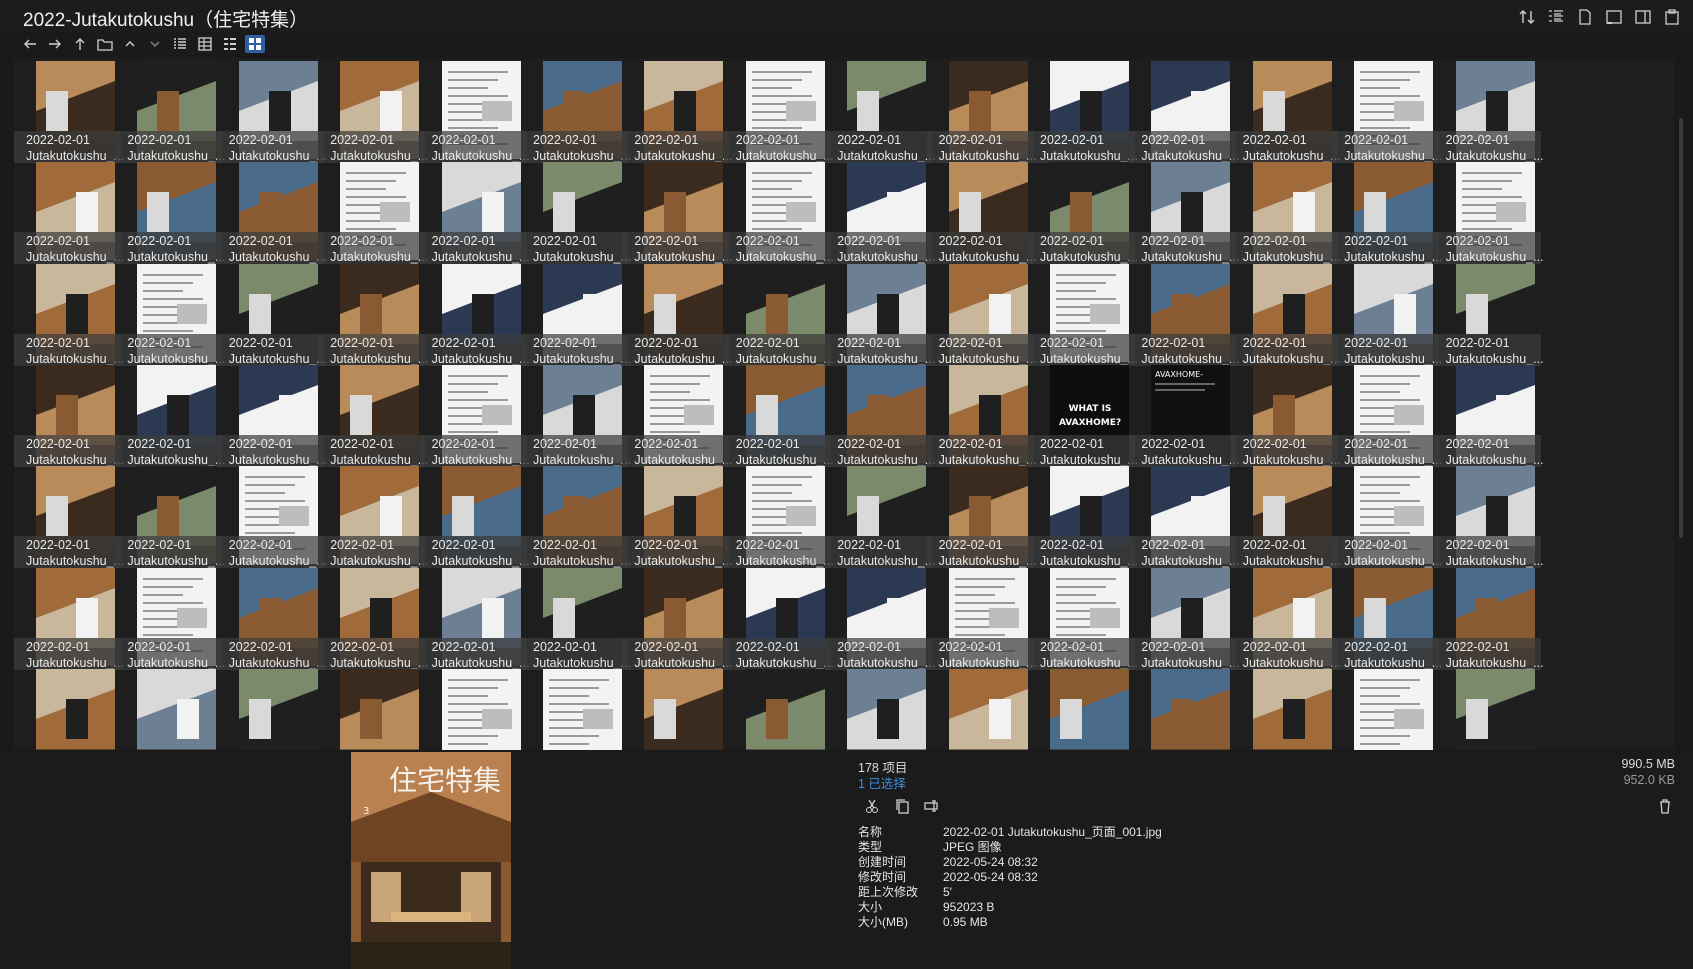  Describe the element at coordinates (255, 44) in the screenshot. I see `thumbnail-view-icon` at that location.